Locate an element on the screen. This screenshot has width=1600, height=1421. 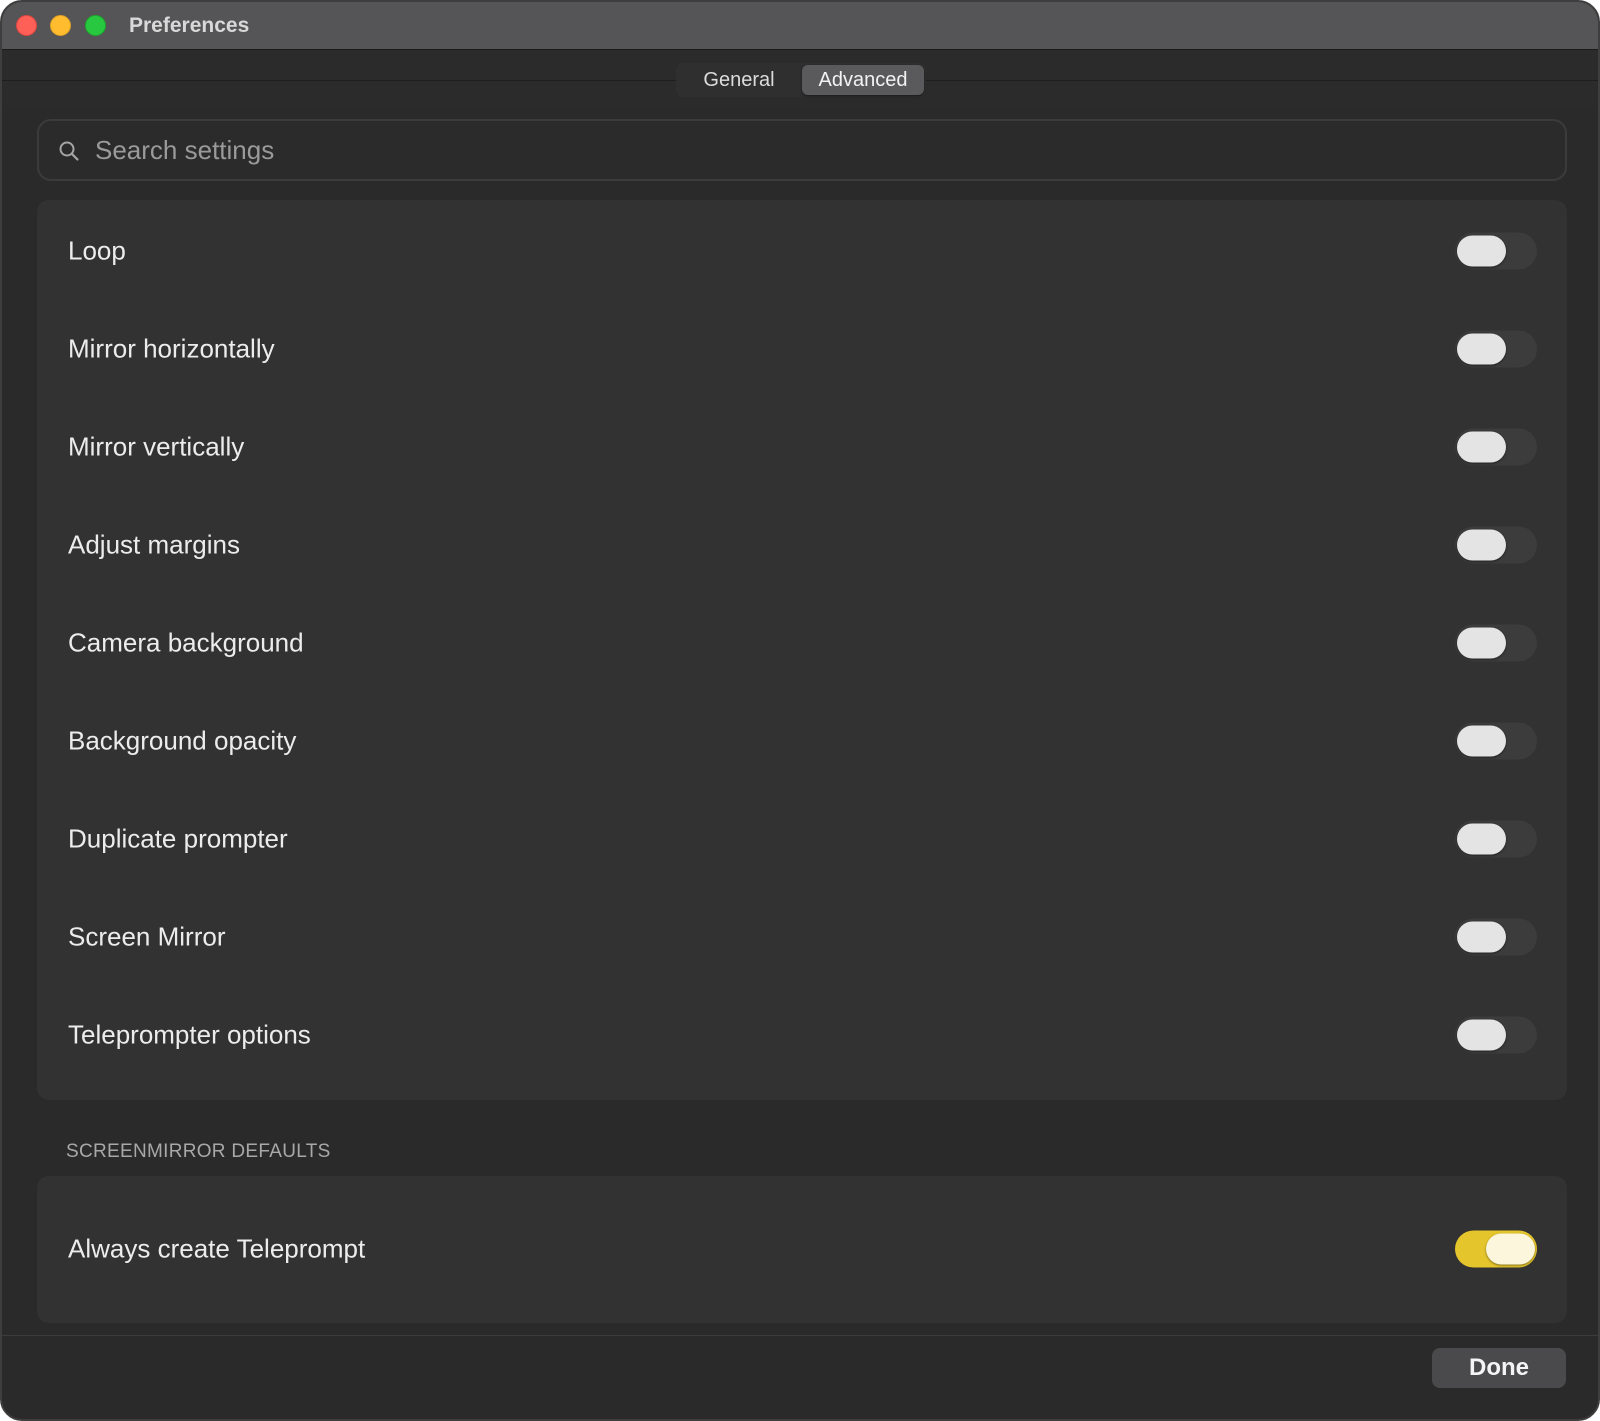
duplicate-prompter-toggle is located at coordinates (1496, 839).